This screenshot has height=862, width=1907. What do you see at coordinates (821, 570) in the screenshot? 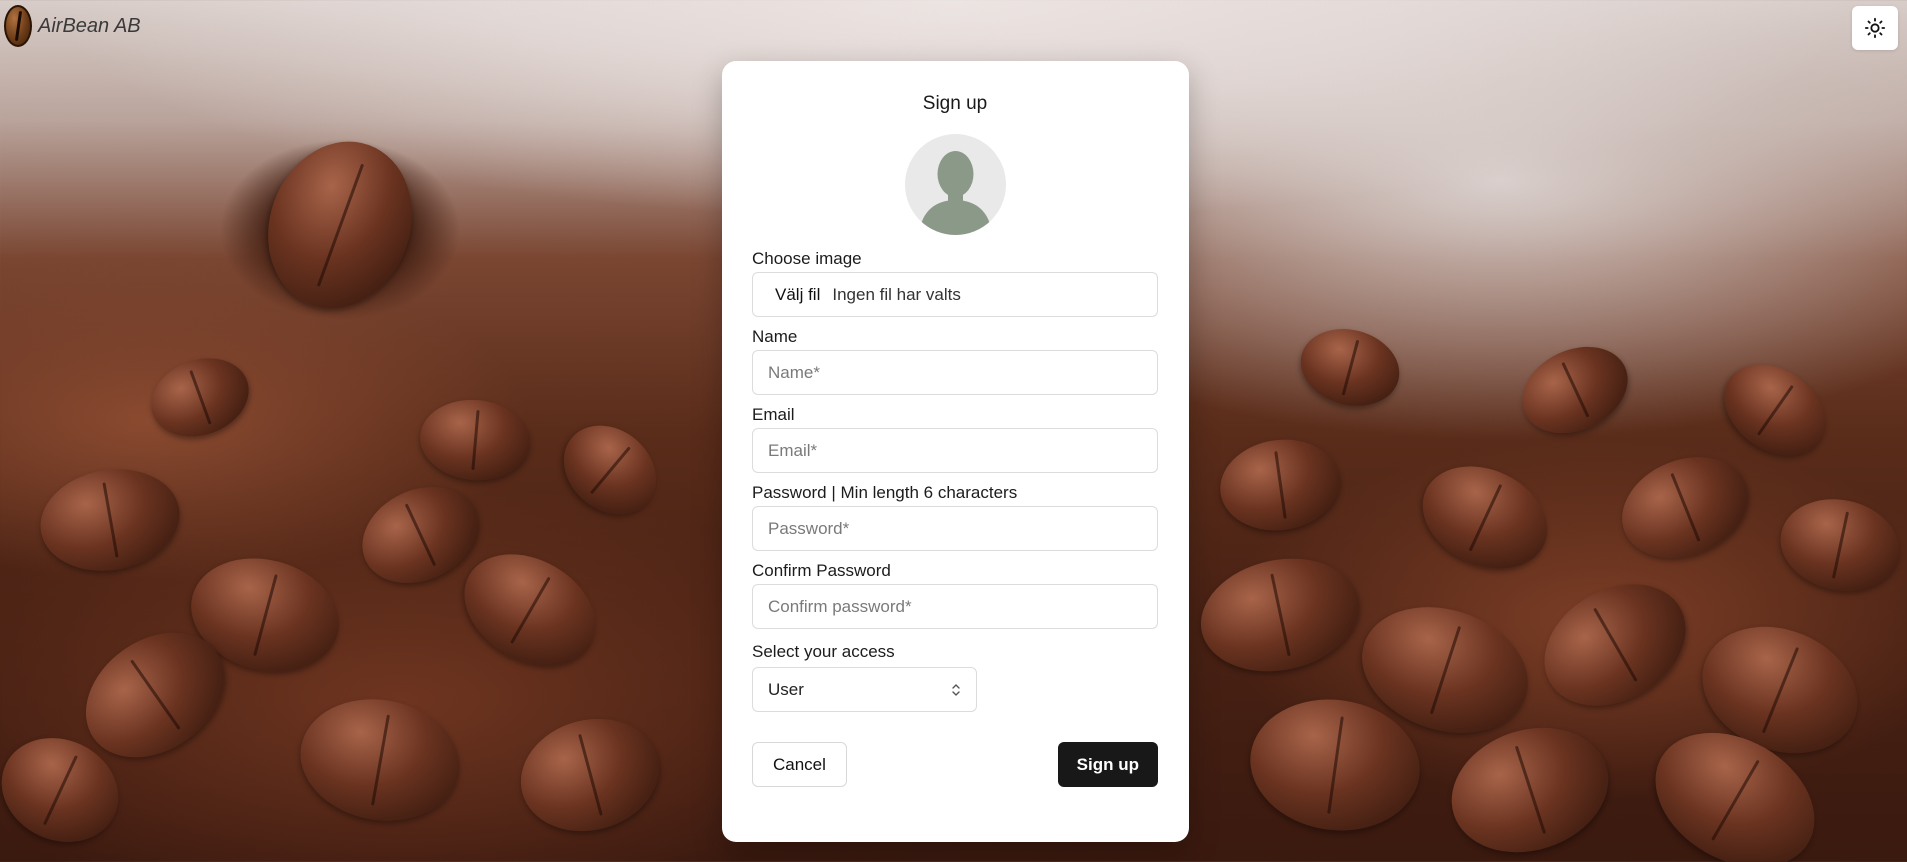
I see `confirm-password-label: Confirm Password` at bounding box center [821, 570].